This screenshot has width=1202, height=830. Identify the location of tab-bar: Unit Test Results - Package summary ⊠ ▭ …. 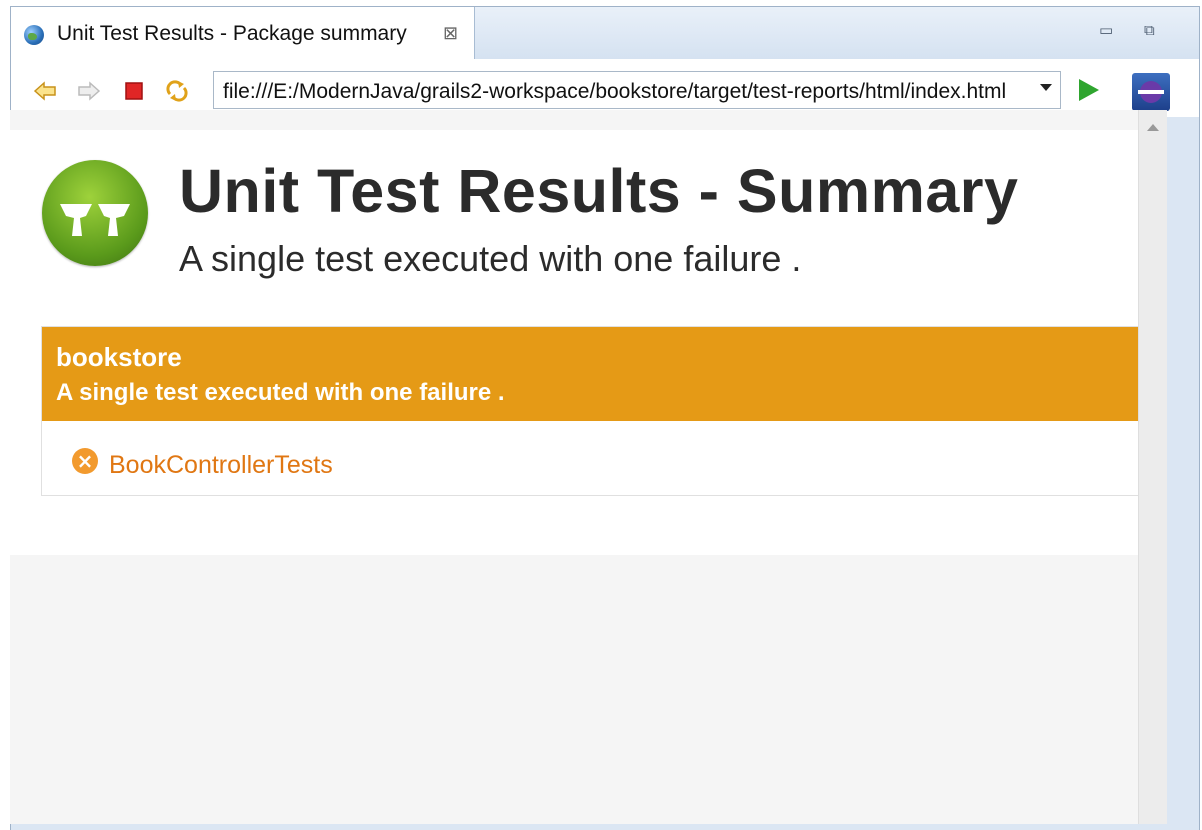
(605, 33).